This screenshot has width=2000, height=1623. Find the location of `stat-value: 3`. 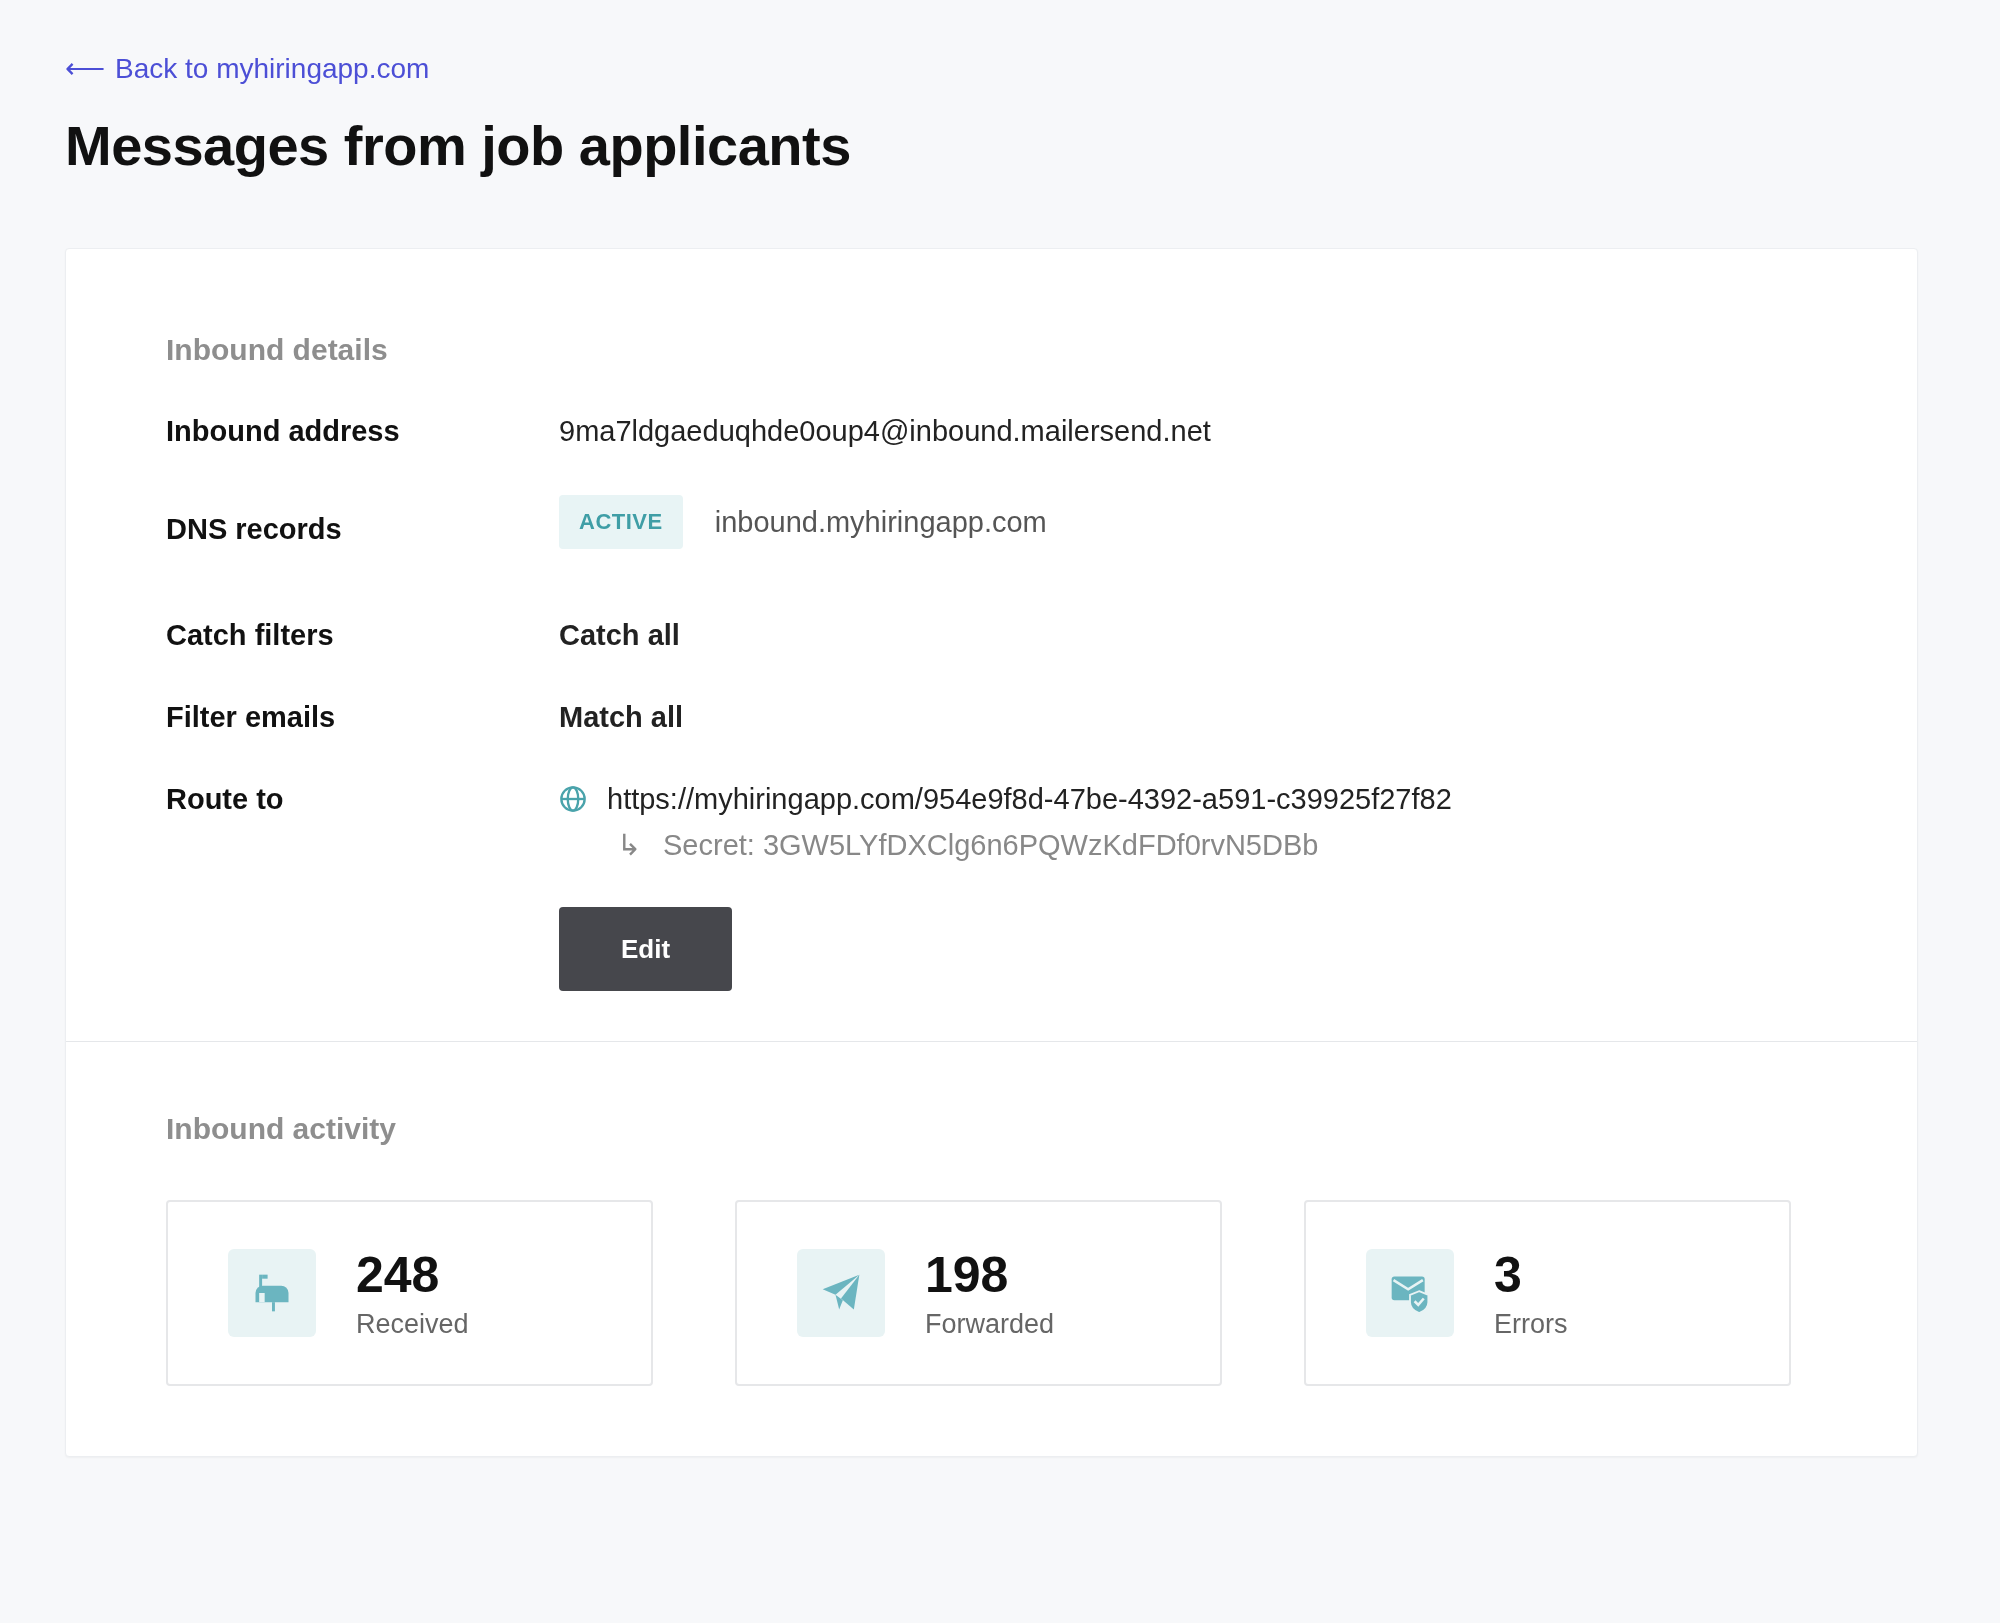

stat-value: 3 is located at coordinates (1508, 1274).